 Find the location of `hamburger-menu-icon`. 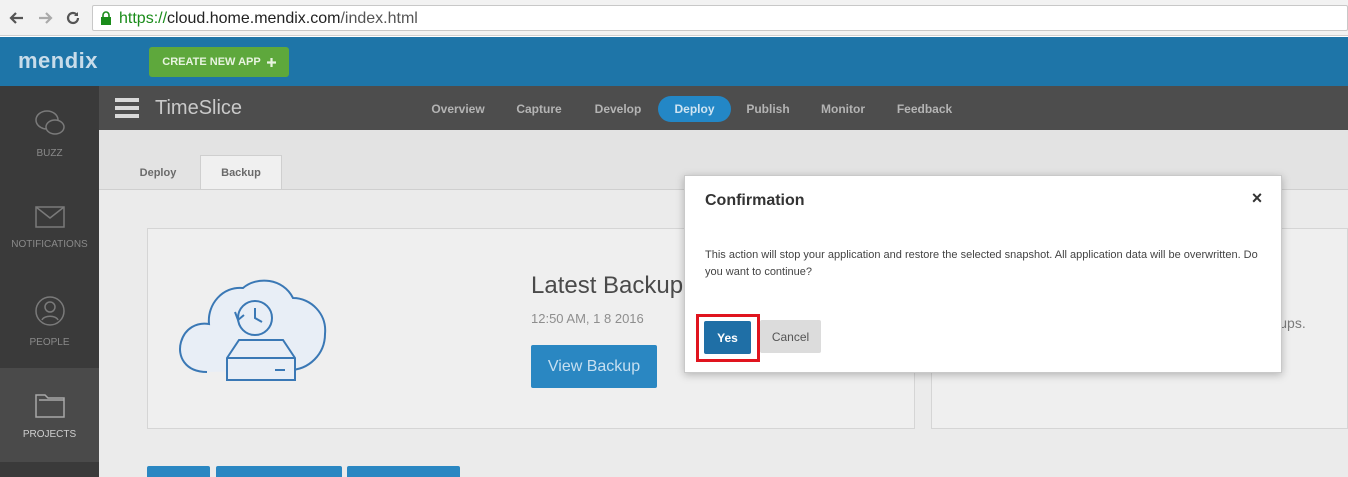

hamburger-menu-icon is located at coordinates (127, 108).